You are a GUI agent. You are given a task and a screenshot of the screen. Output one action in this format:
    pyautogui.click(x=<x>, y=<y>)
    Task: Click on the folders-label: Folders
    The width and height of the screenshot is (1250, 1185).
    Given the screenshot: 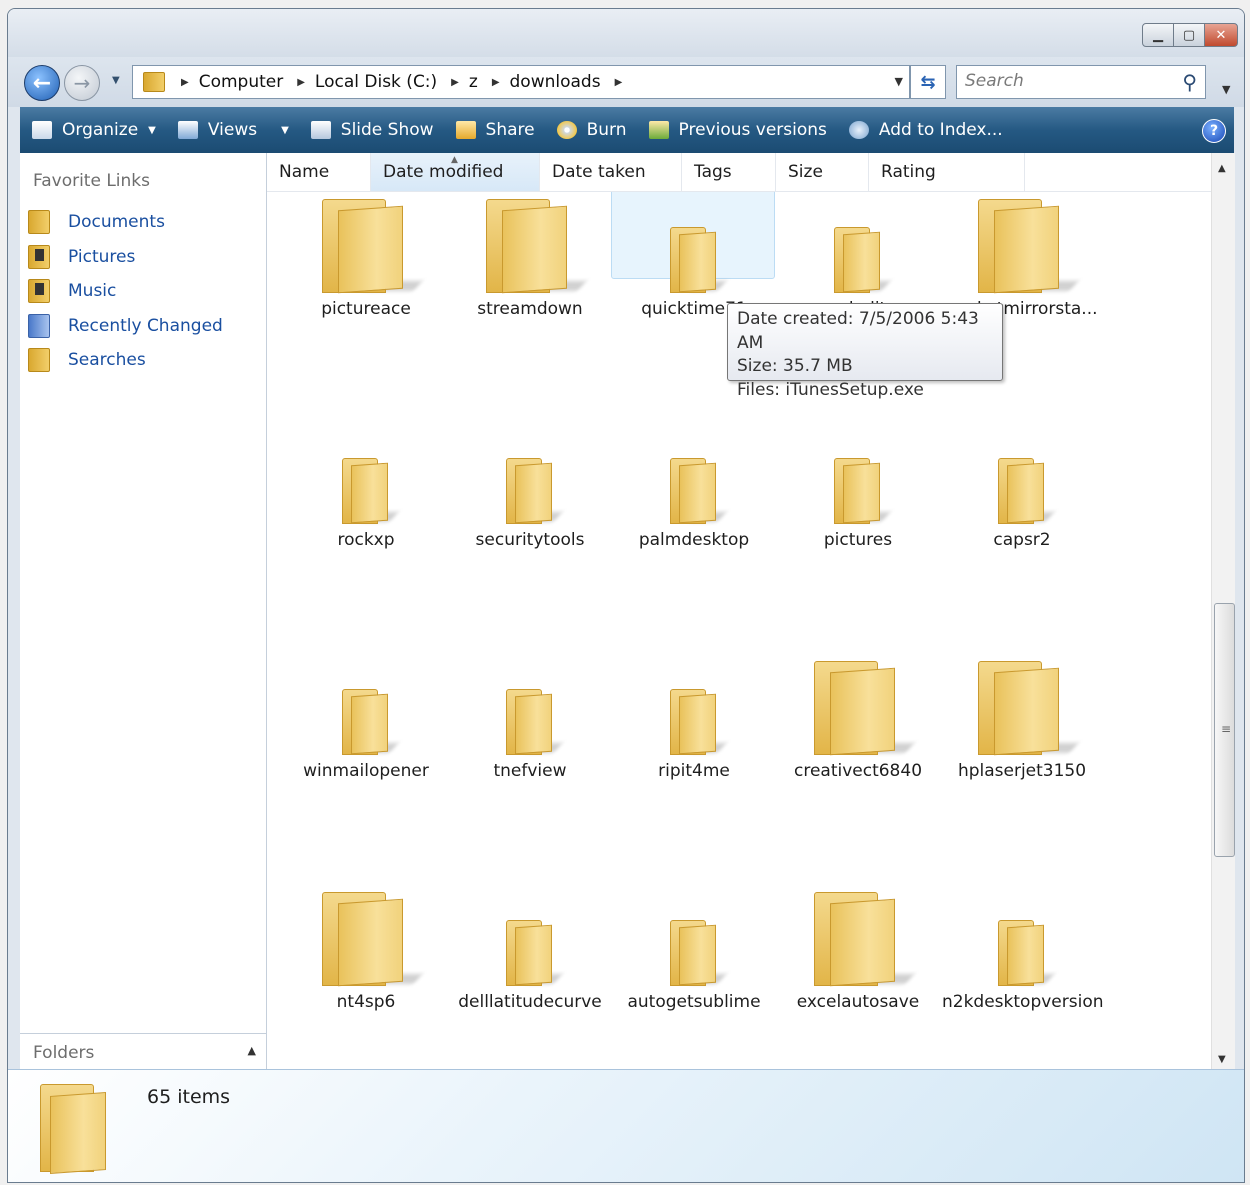 What is the action you would take?
    pyautogui.click(x=64, y=1053)
    